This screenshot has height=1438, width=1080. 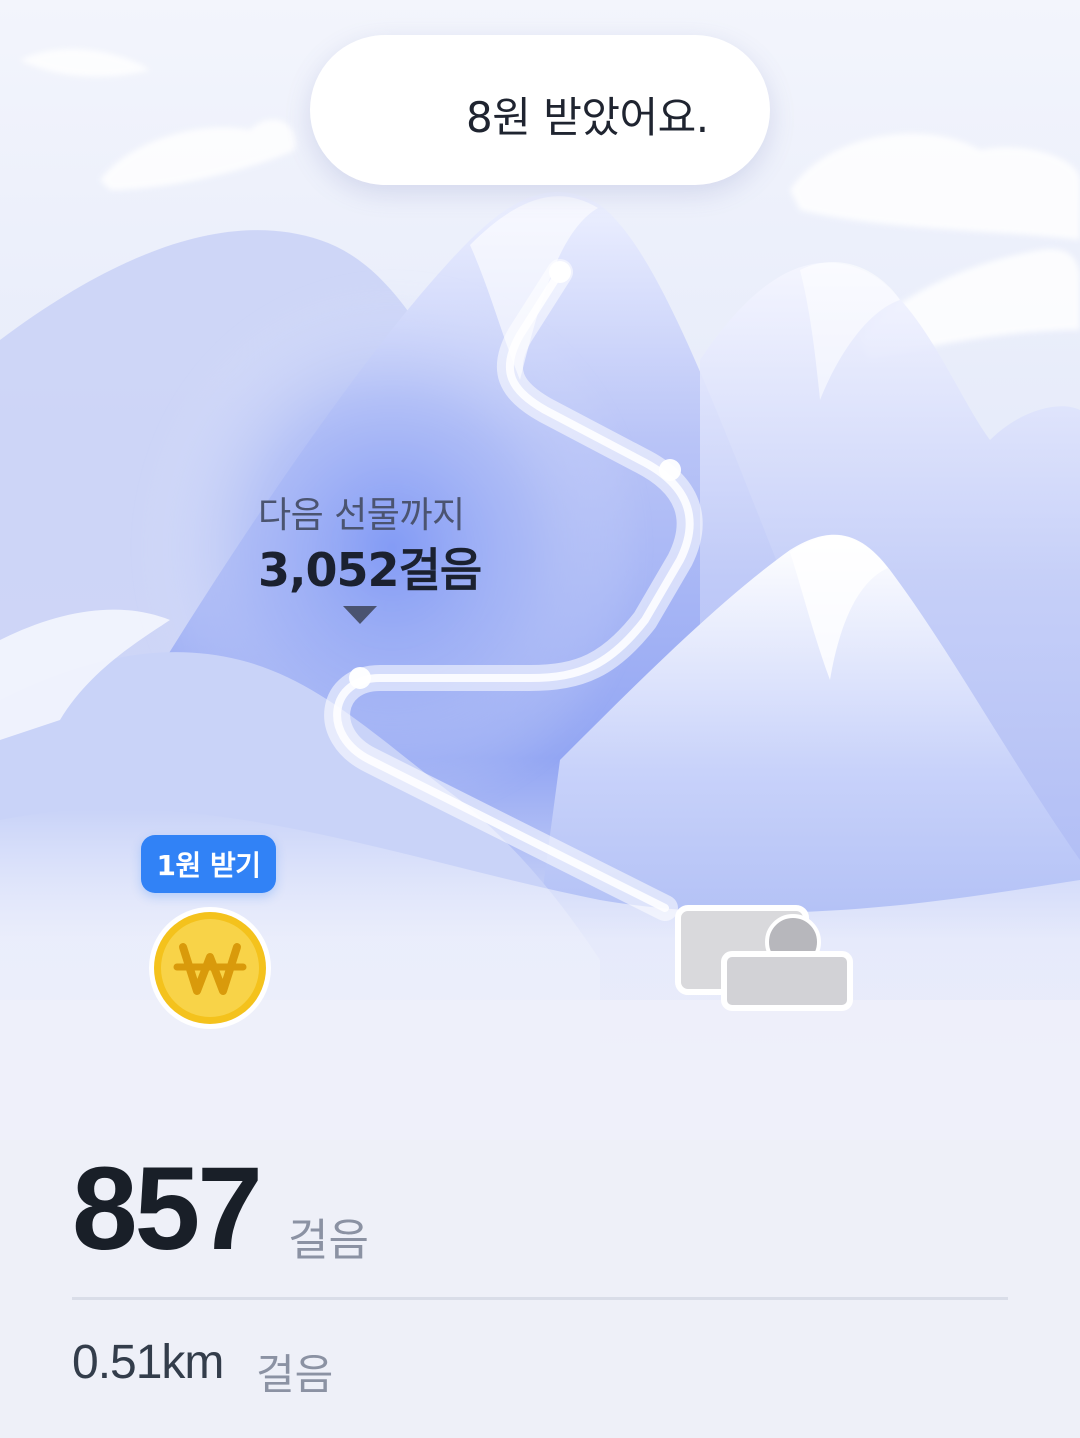 What do you see at coordinates (361, 515) in the screenshot?
I see `next-gift-caption: 다음 선물까지` at bounding box center [361, 515].